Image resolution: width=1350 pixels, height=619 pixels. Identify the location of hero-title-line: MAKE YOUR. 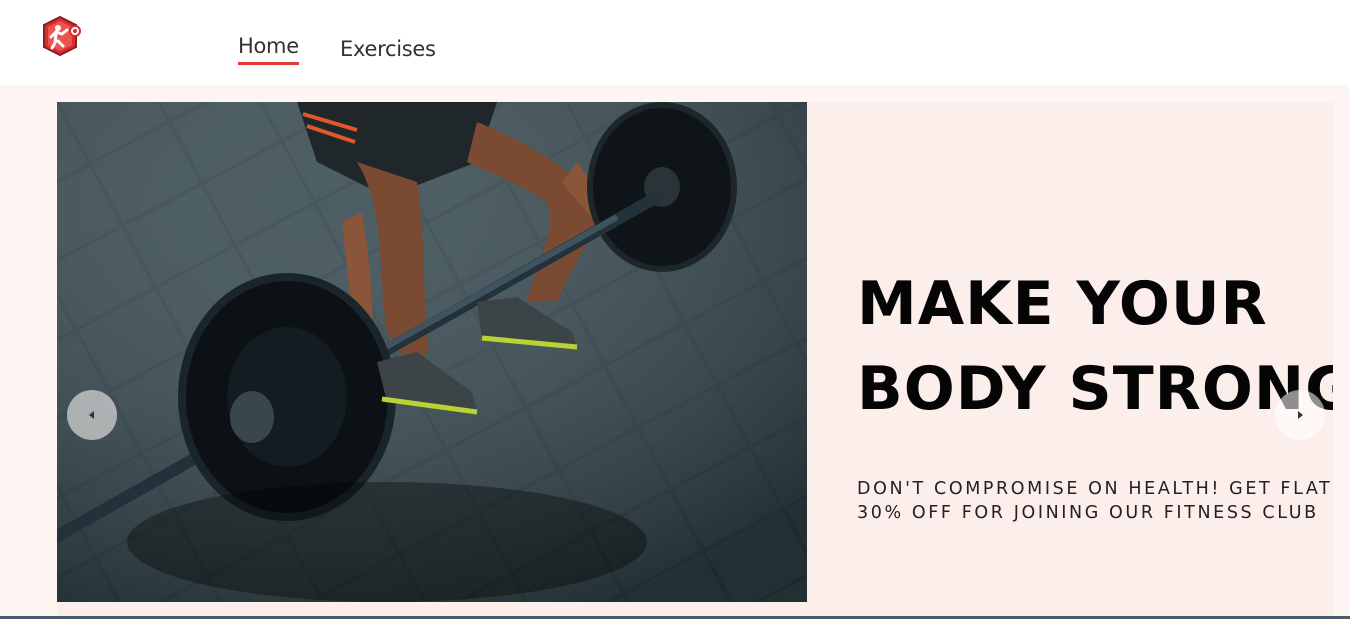
(1062, 304).